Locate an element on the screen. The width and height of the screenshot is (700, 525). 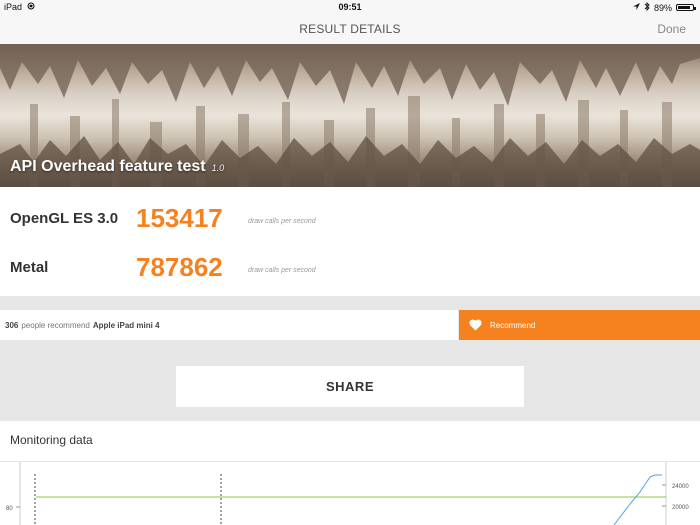
test-title: API Overhead feature test 1.0 is located at coordinates (117, 167).